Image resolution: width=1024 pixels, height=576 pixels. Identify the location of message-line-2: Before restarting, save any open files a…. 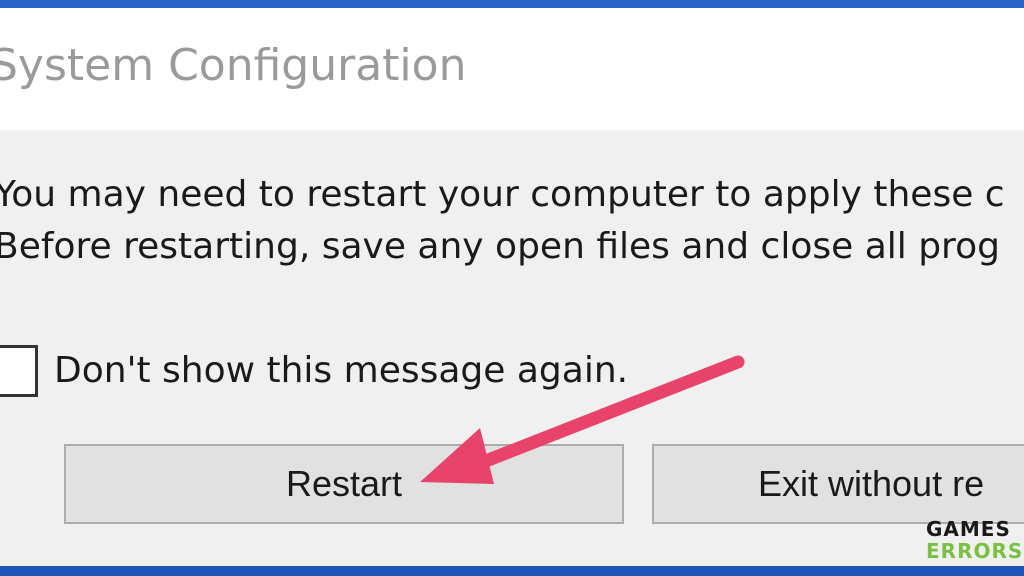
(500, 246).